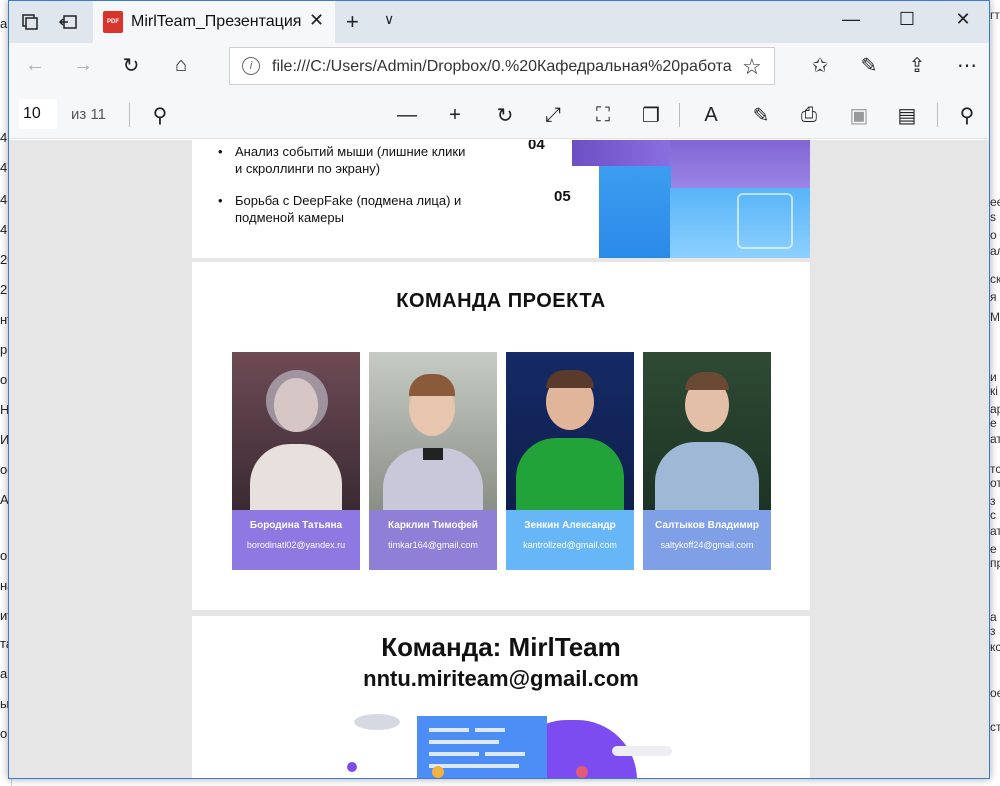  I want to click on share-icon: ⇪, so click(917, 65).